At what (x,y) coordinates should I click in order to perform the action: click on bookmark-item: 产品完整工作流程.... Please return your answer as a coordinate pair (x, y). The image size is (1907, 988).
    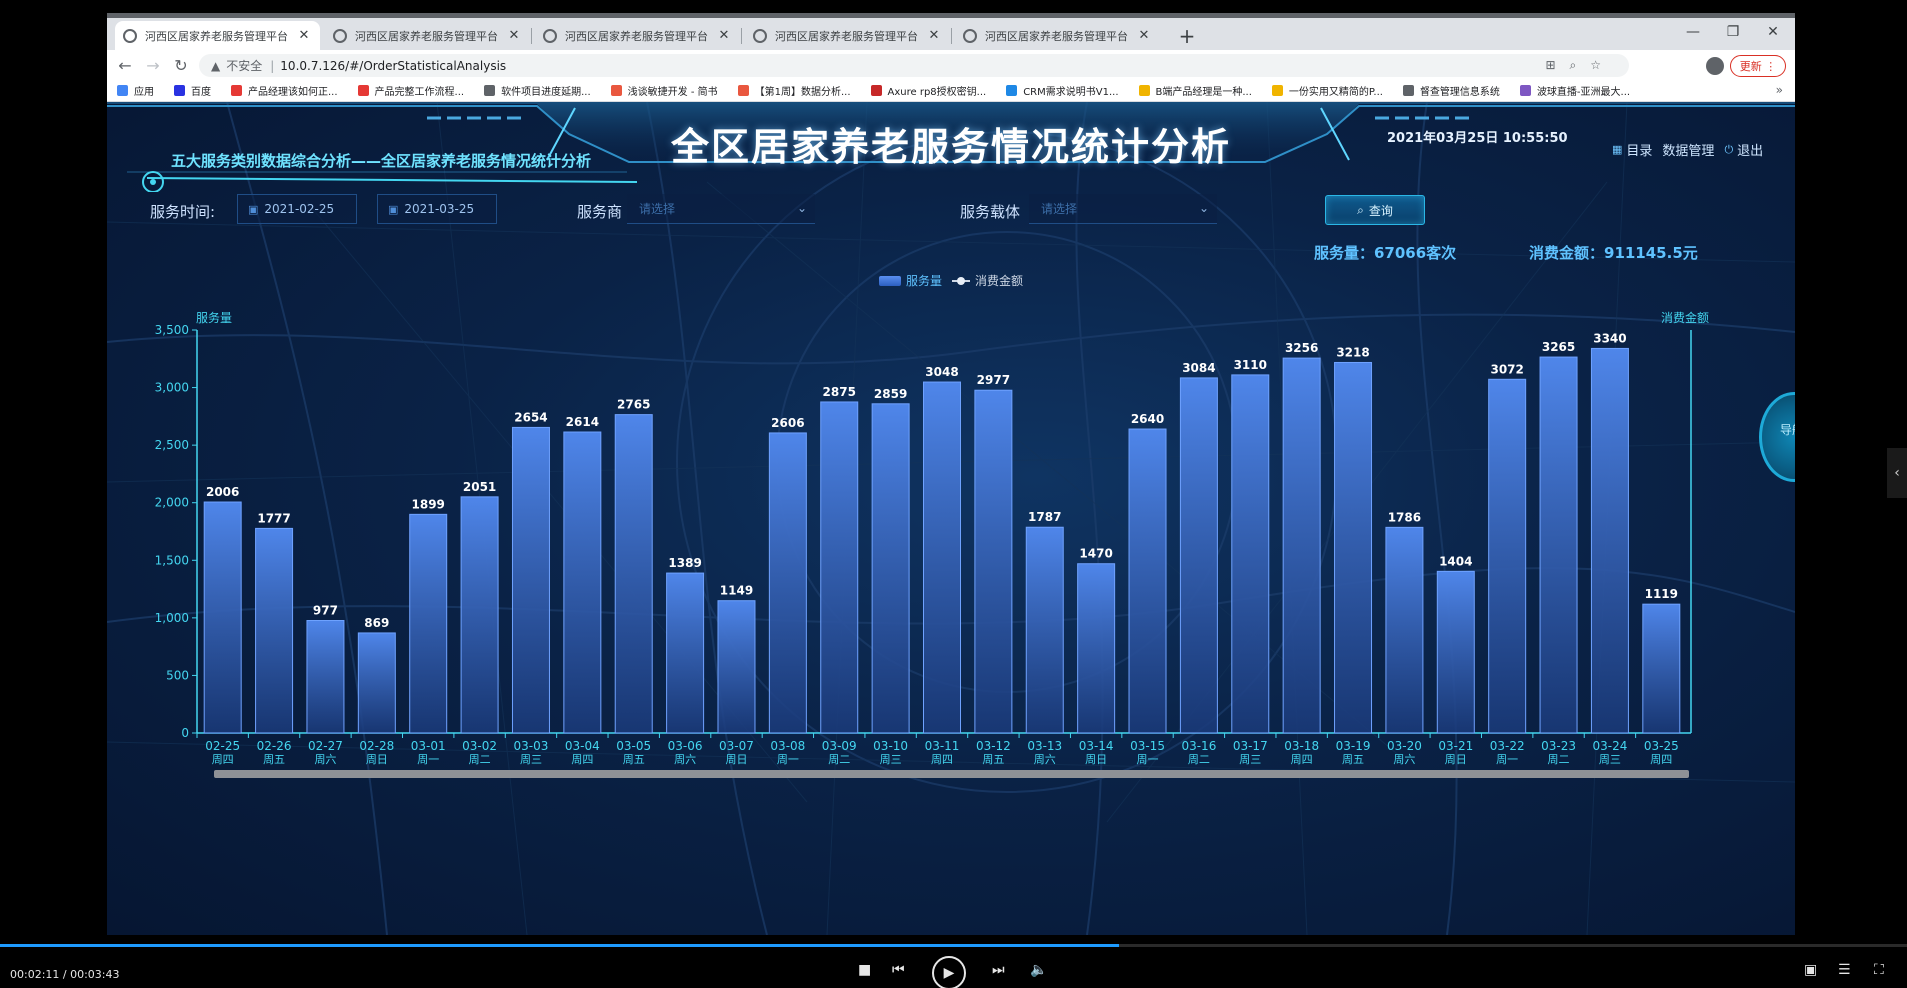
    Looking at the image, I should click on (410, 90).